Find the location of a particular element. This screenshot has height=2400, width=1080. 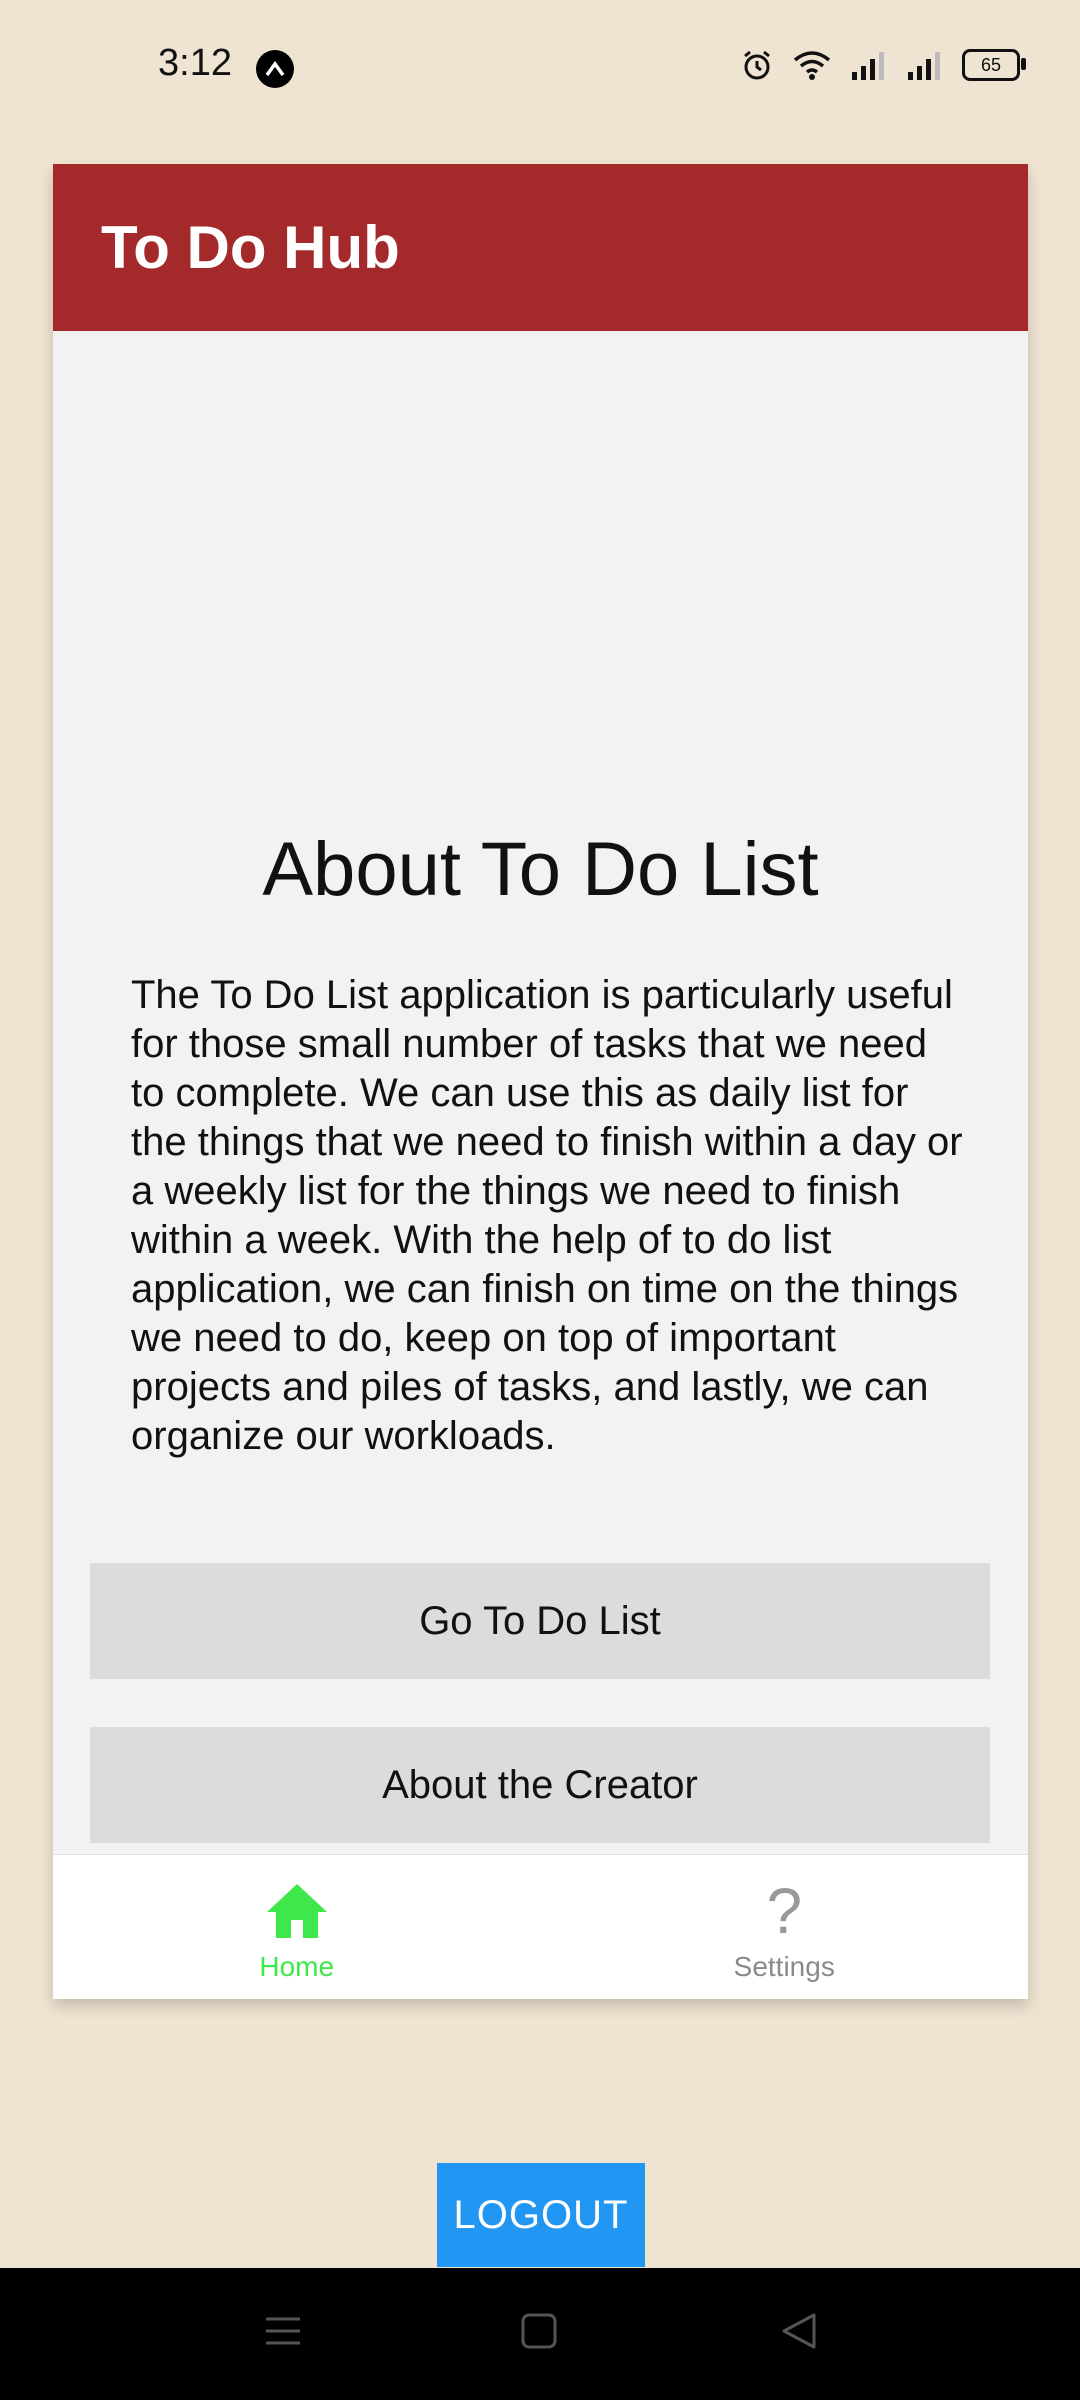

tab-settings: ? Settings is located at coordinates (785, 1927).